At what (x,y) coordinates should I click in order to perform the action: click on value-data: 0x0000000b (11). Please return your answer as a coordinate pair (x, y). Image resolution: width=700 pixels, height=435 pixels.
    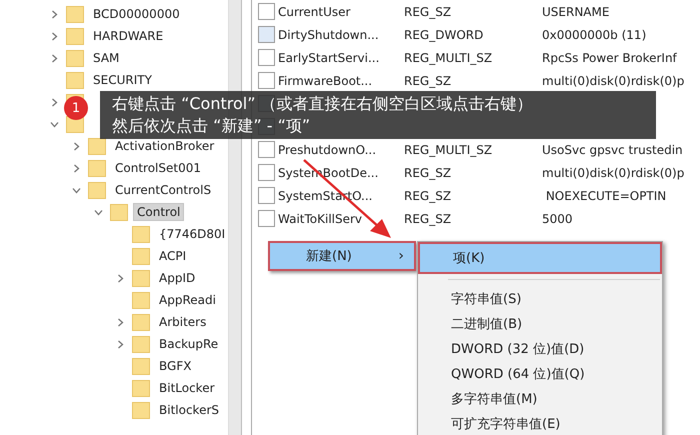
    Looking at the image, I should click on (594, 35).